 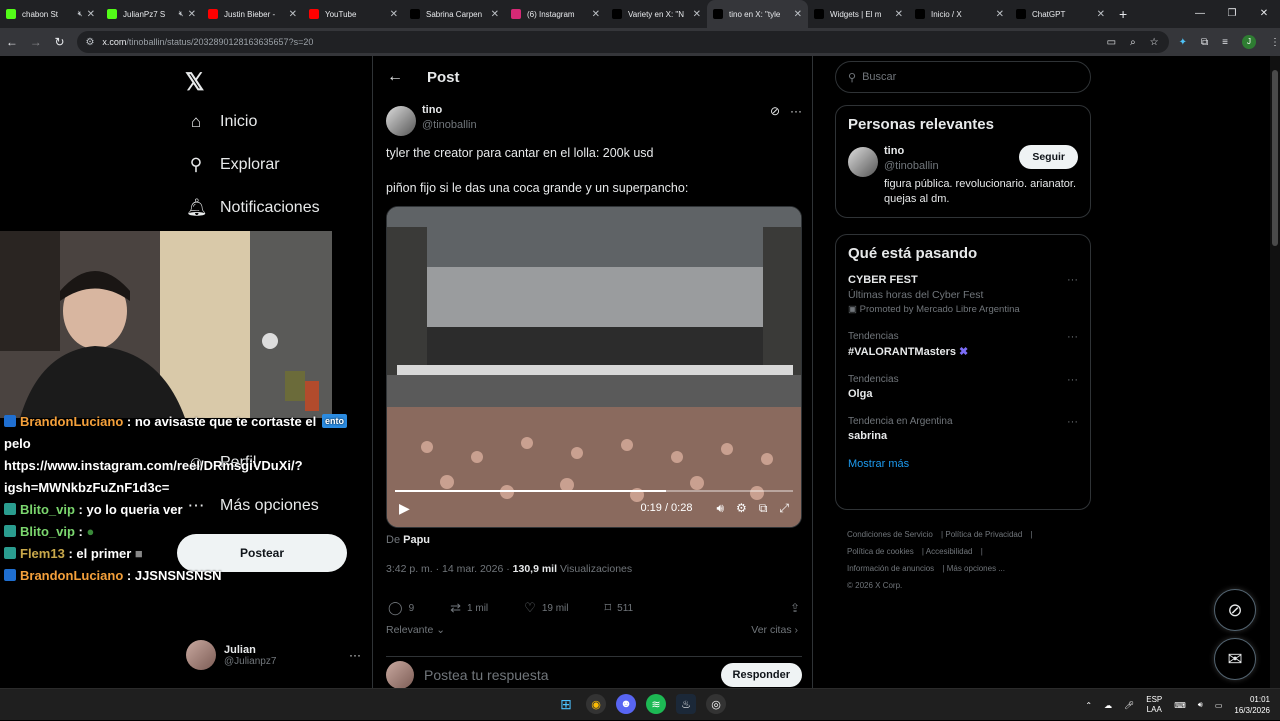 I want to click on like-button: ♡ 19 mil, so click(x=546, y=608).